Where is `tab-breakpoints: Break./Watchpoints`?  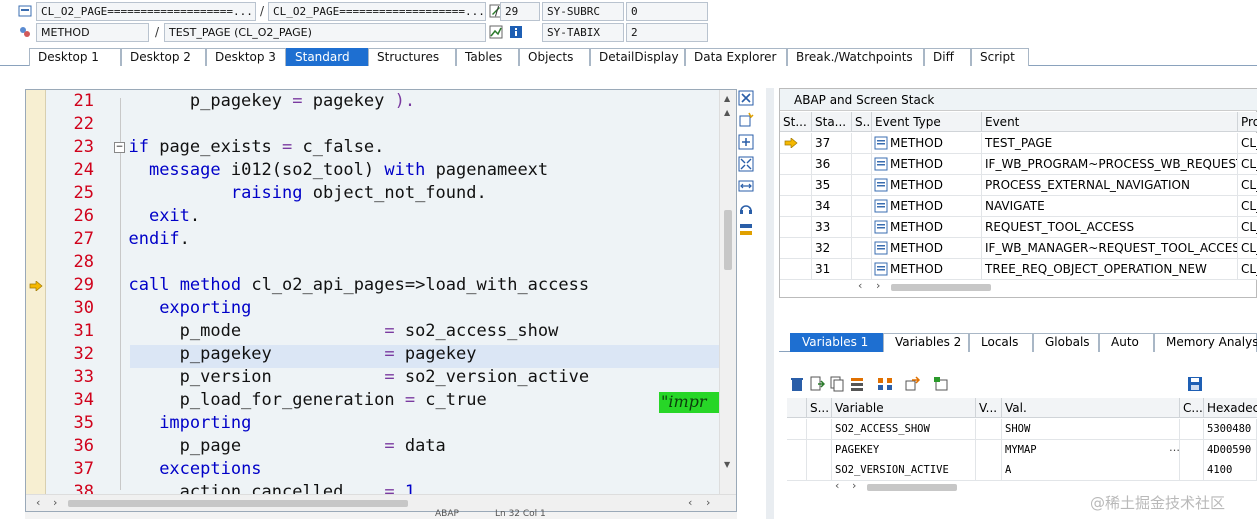
tab-breakpoints: Break./Watchpoints is located at coordinates (855, 57).